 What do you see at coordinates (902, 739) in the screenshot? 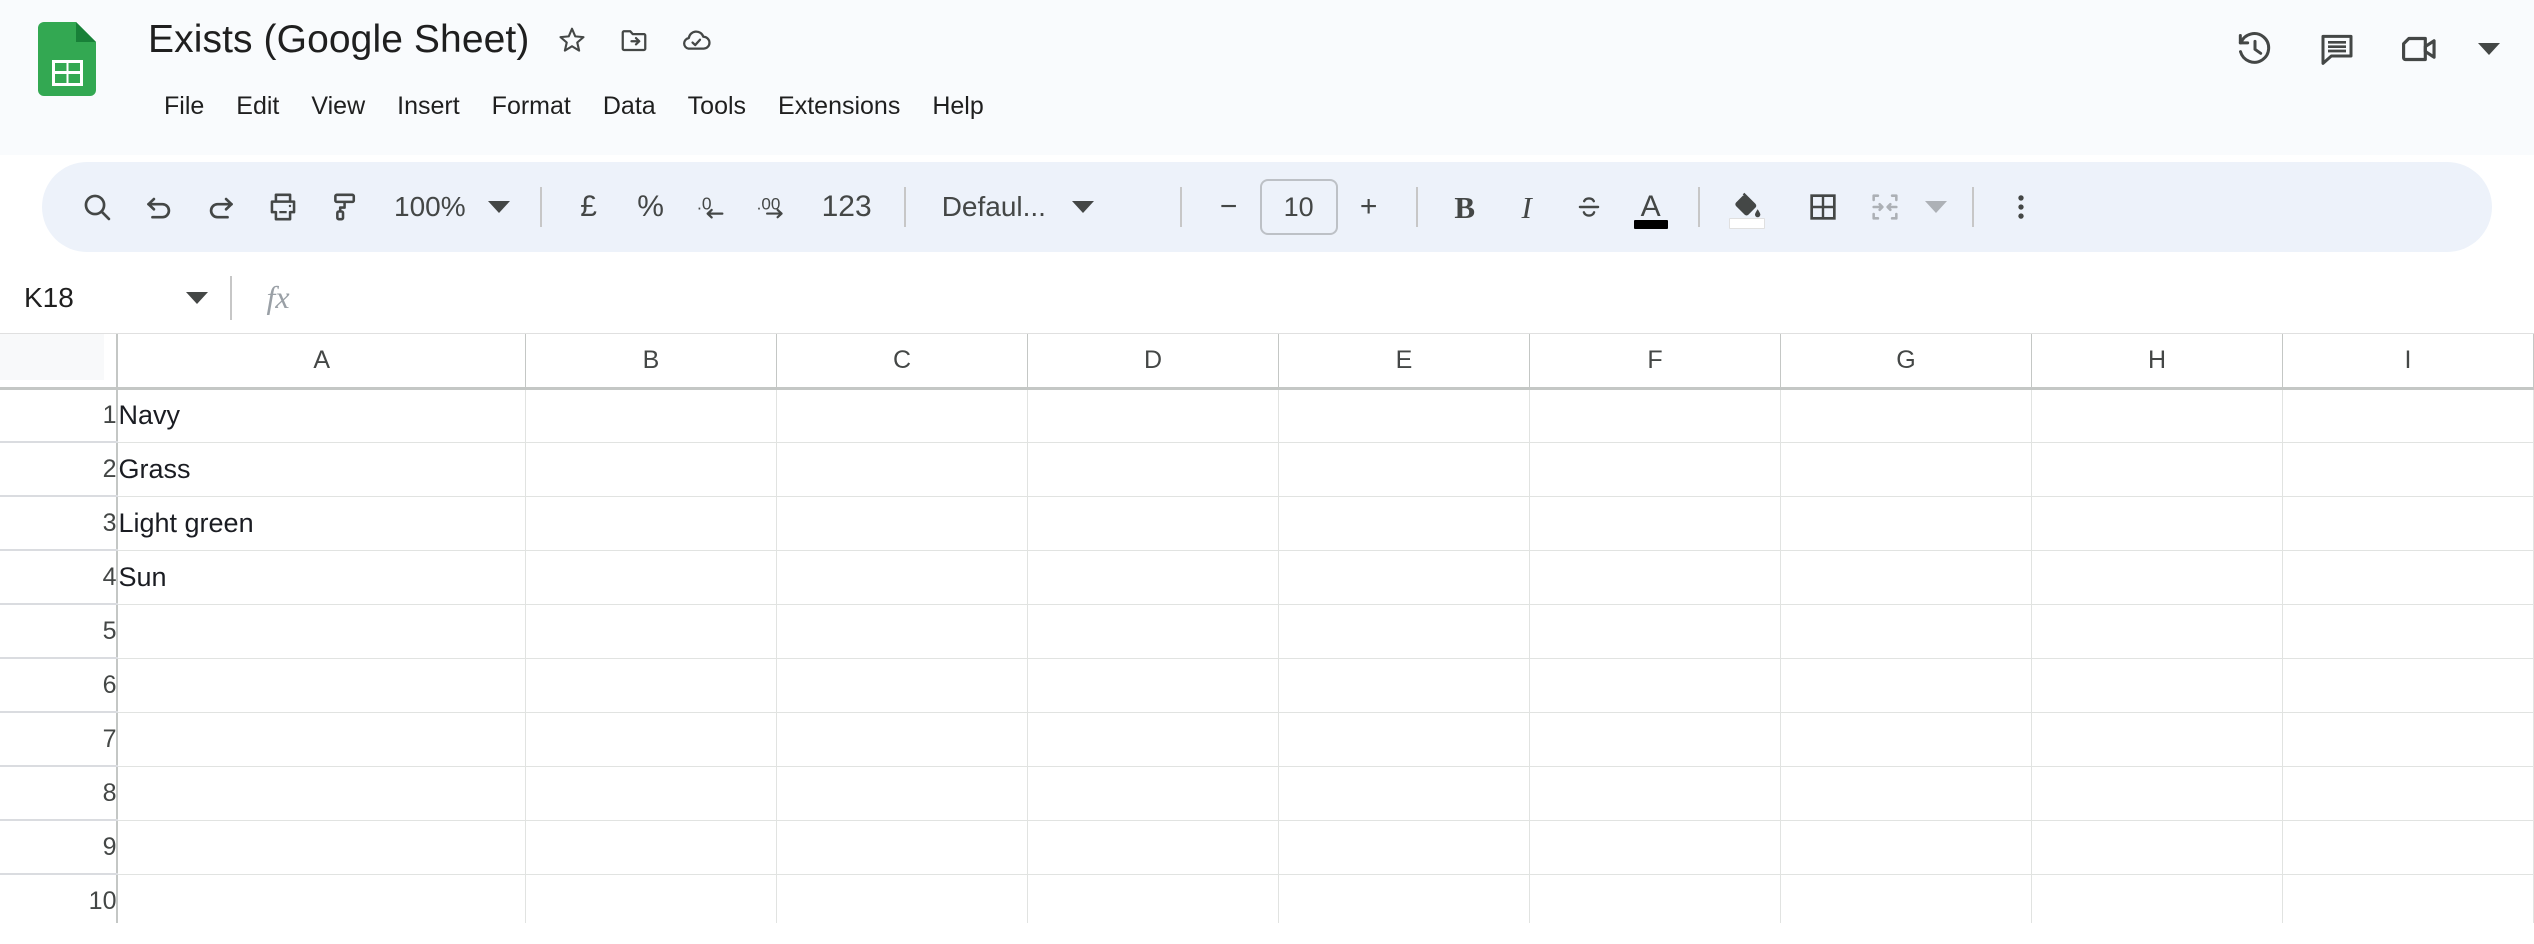
I see `cell-c7` at bounding box center [902, 739].